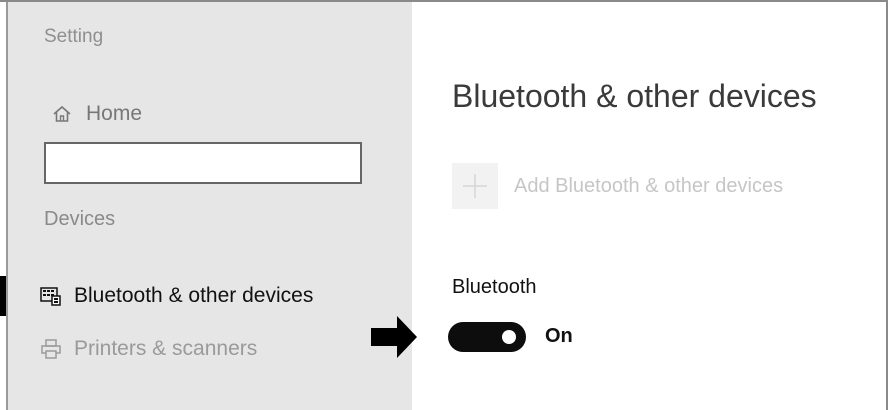  Describe the element at coordinates (194, 295) in the screenshot. I see `sidebar-item-bluetooth-label: Bluetooth & other devices` at that location.